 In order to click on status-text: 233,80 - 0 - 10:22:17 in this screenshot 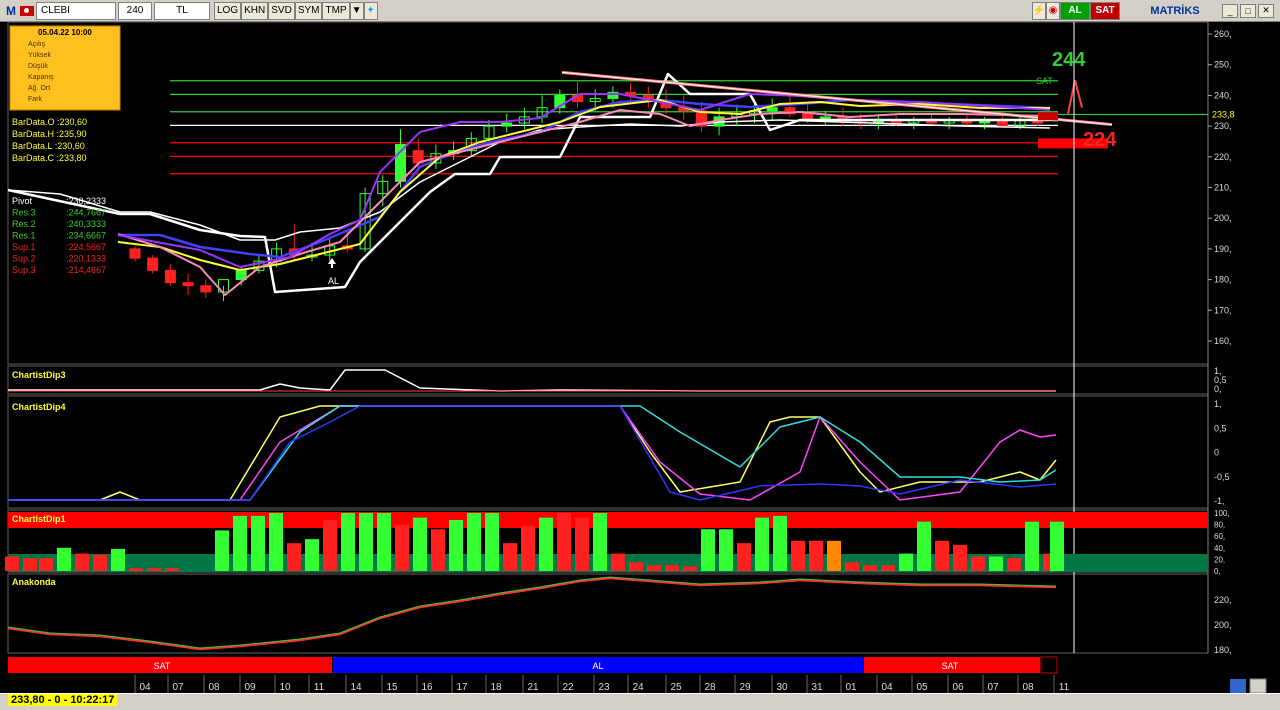, I will do `click(63, 700)`.